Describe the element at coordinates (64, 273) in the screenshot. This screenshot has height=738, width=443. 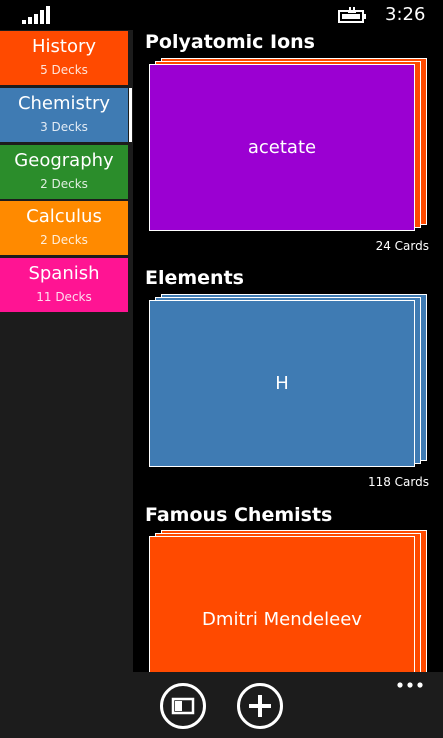
I see `sidebar-item-label: Spanish` at that location.